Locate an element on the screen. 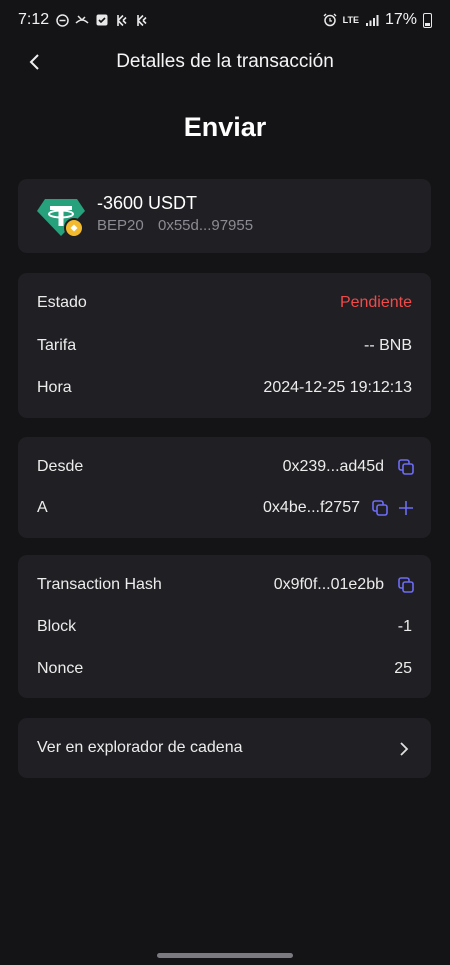 This screenshot has height=965, width=450. fee-value: -- BNB is located at coordinates (388, 345).